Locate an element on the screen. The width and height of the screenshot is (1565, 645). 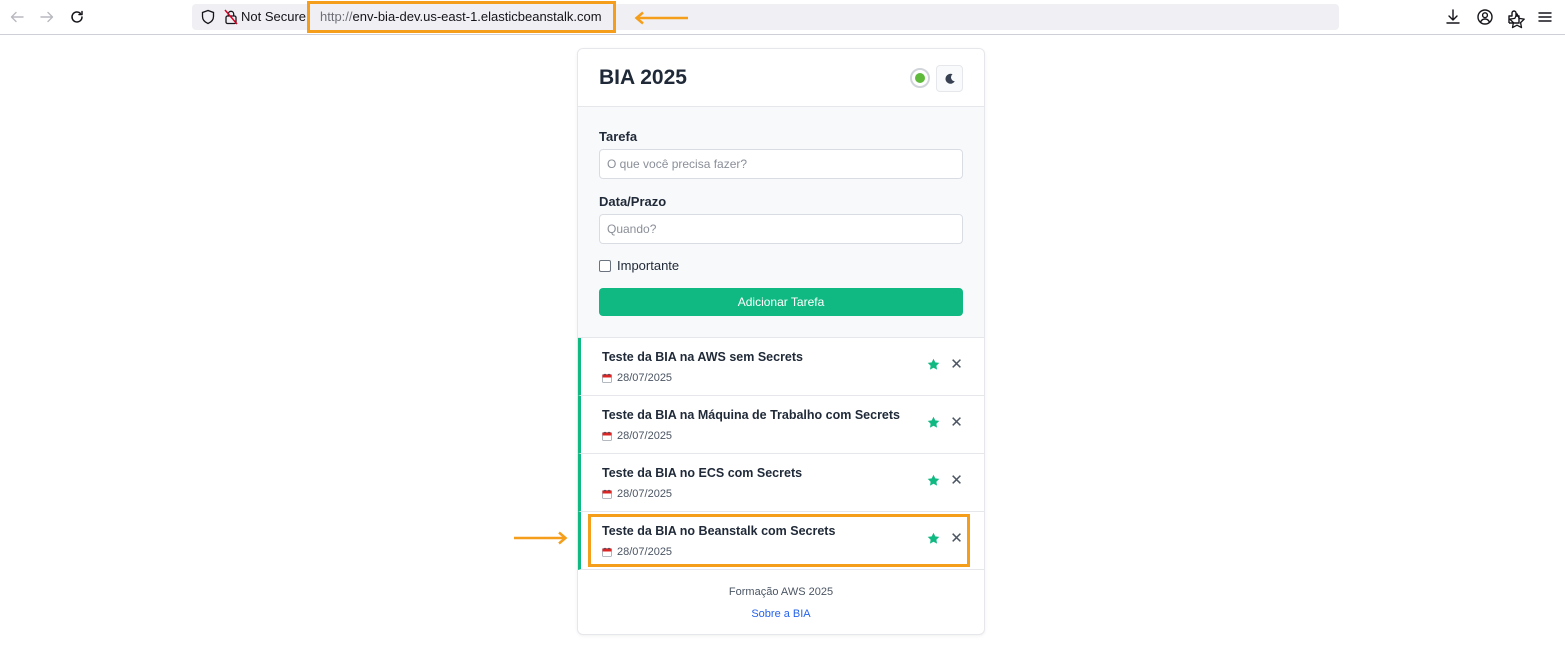
important-label: Importante is located at coordinates (648, 265).